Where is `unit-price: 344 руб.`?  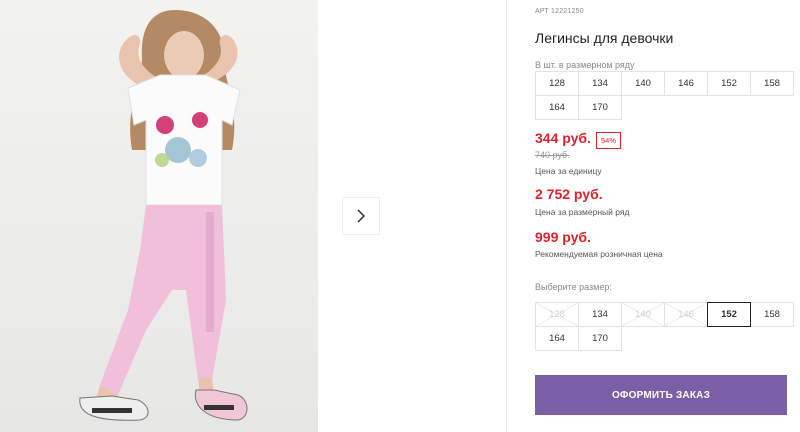
unit-price: 344 руб. is located at coordinates (563, 138).